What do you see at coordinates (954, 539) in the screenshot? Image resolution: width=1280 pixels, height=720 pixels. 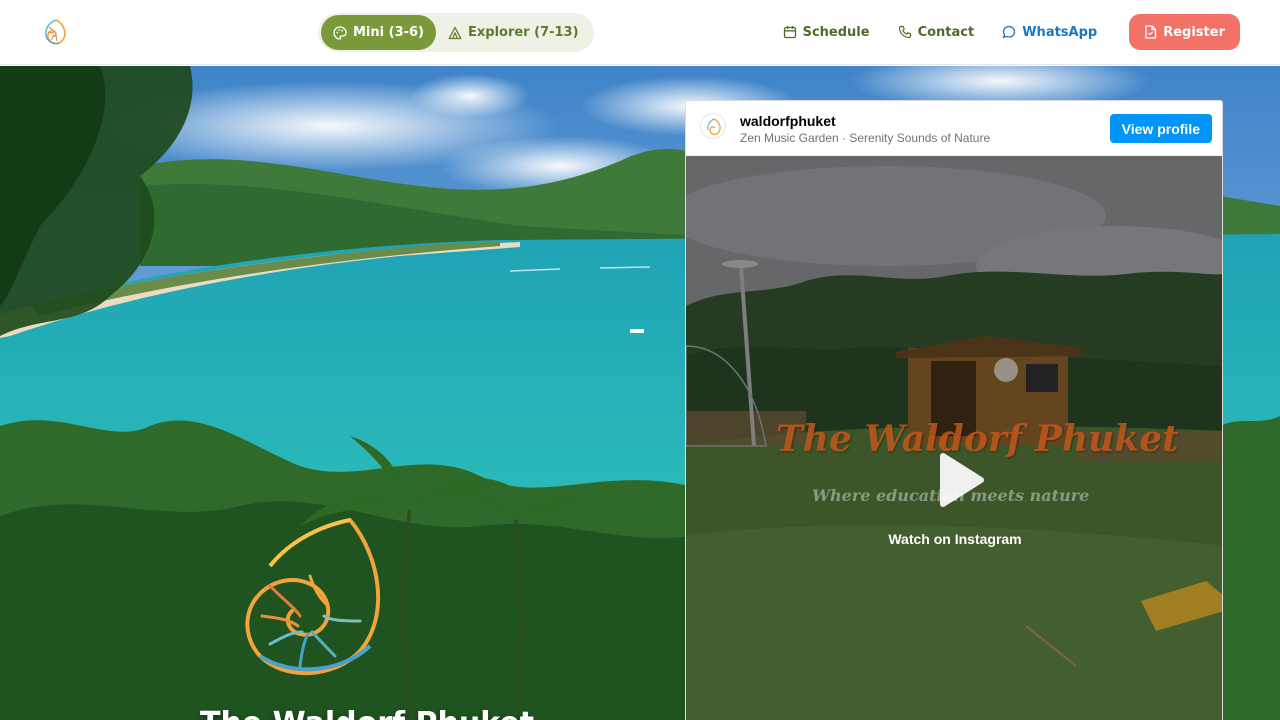 I see `watch-on-instagram-link: Watch on Instagram` at bounding box center [954, 539].